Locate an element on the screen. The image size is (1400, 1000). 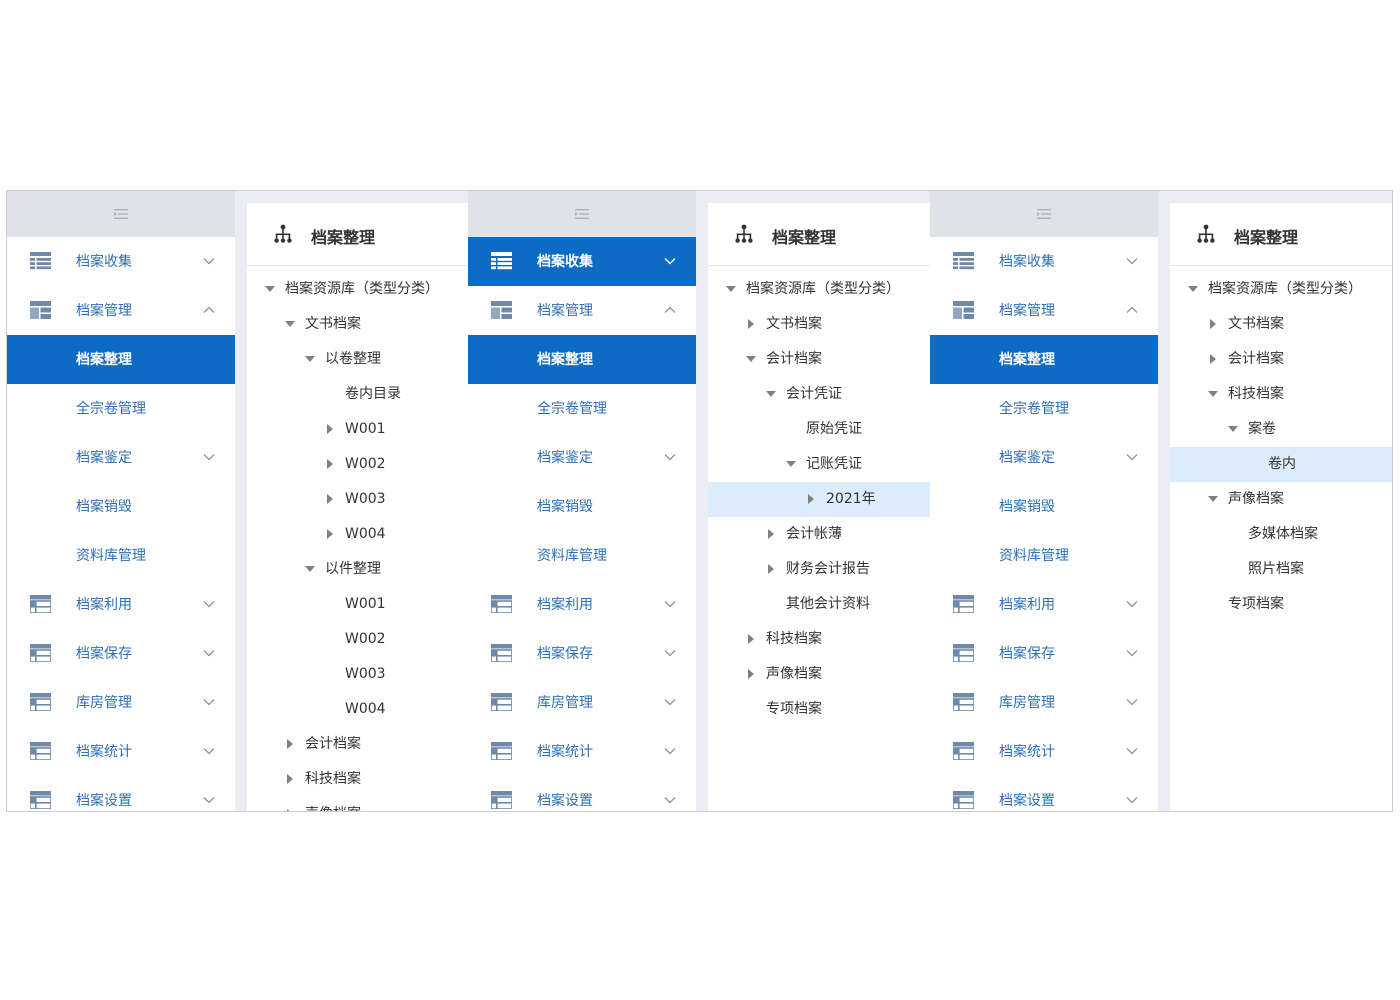
tree-node: 原始凭证 is located at coordinates (819, 429).